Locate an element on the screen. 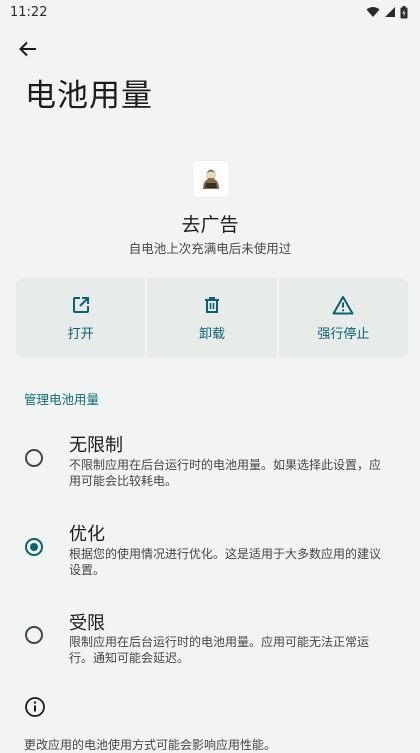 Image resolution: width=420 pixels, height=753 pixels. option-unrestricted: 无限制 不限制应用在后台运行时的电池用量。如果选择此设置，应用可能会比较耗电。 is located at coordinates (210, 468).